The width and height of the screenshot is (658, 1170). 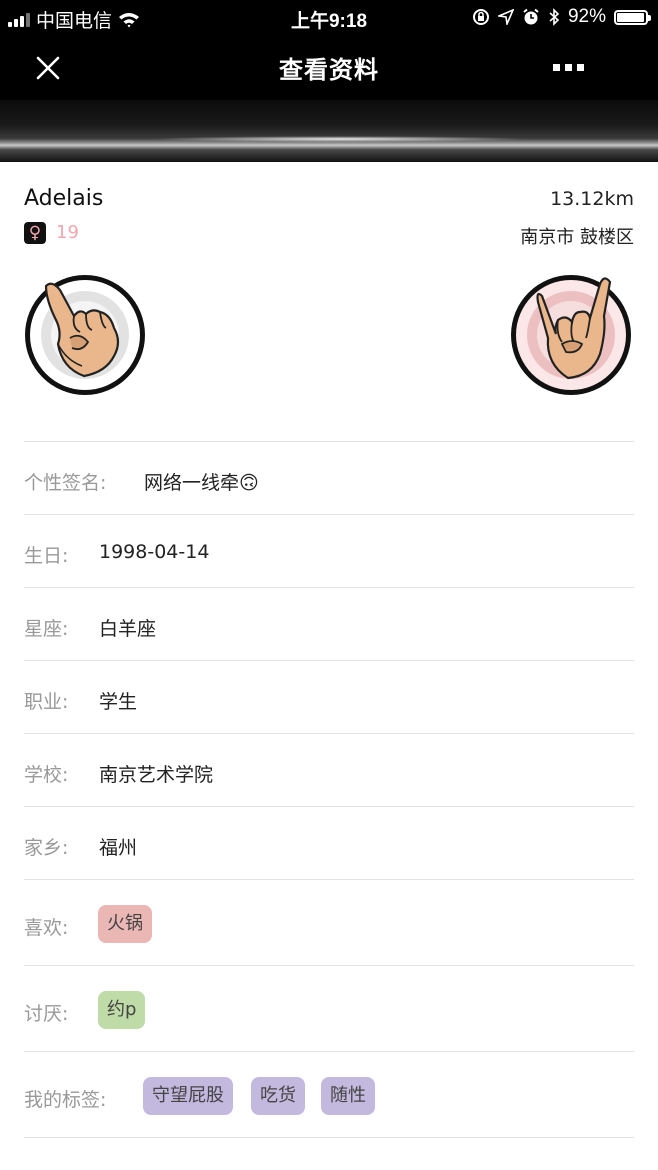 What do you see at coordinates (329, 624) in the screenshot?
I see `zodiac-row: 星座: 白羊座` at bounding box center [329, 624].